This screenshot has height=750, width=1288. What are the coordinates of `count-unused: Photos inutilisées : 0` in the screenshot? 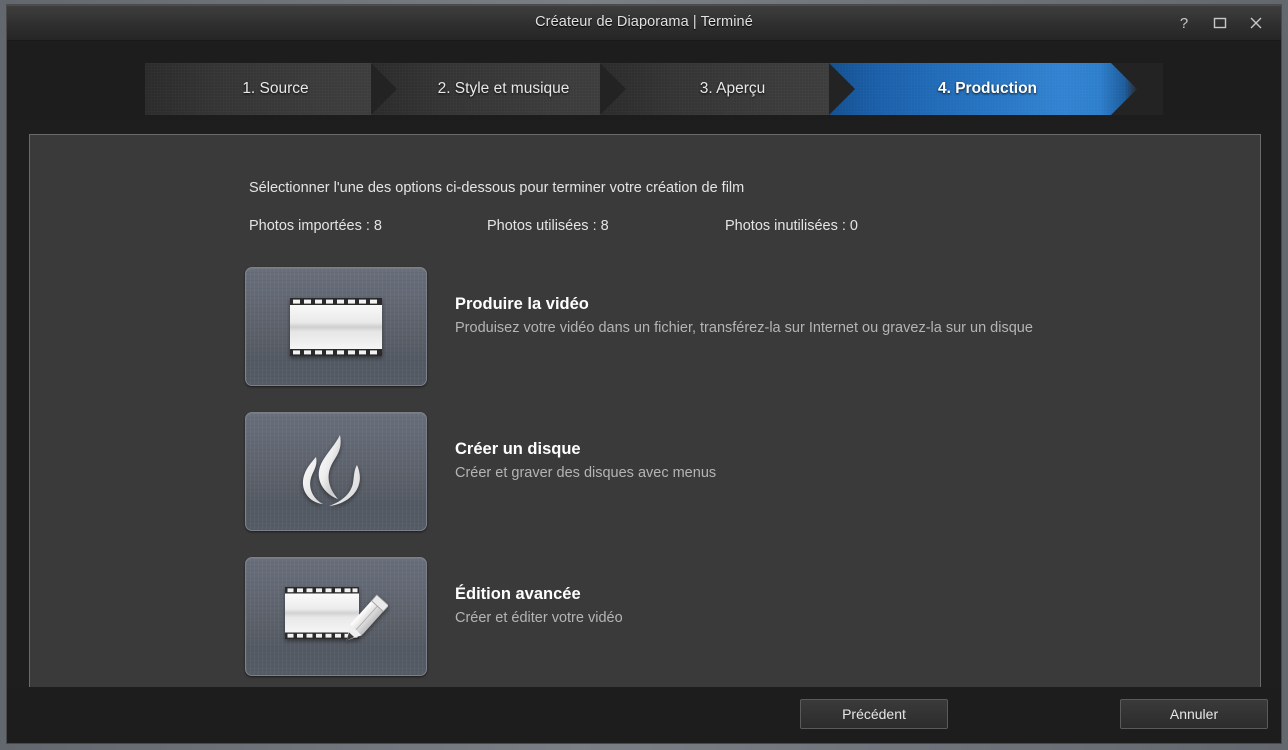 It's located at (791, 226).